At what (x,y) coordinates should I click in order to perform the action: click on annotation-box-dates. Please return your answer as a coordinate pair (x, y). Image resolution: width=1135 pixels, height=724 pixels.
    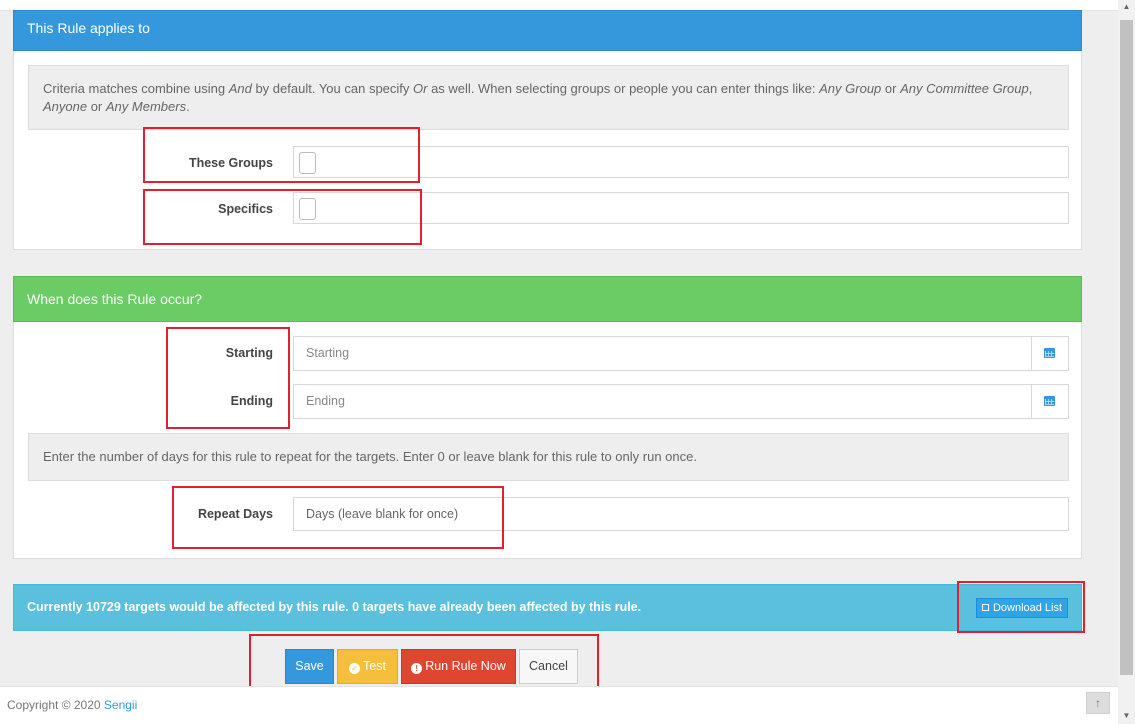
    Looking at the image, I should click on (228, 378).